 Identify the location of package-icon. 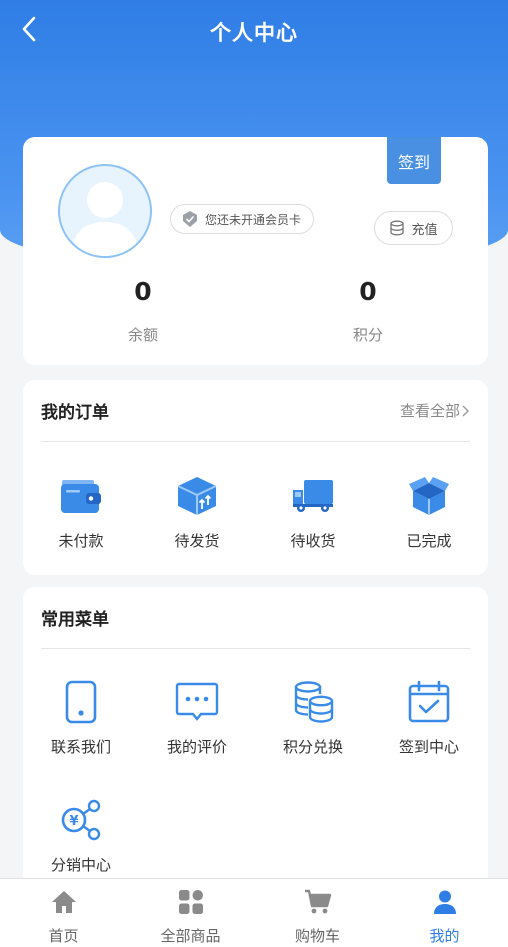
(197, 496).